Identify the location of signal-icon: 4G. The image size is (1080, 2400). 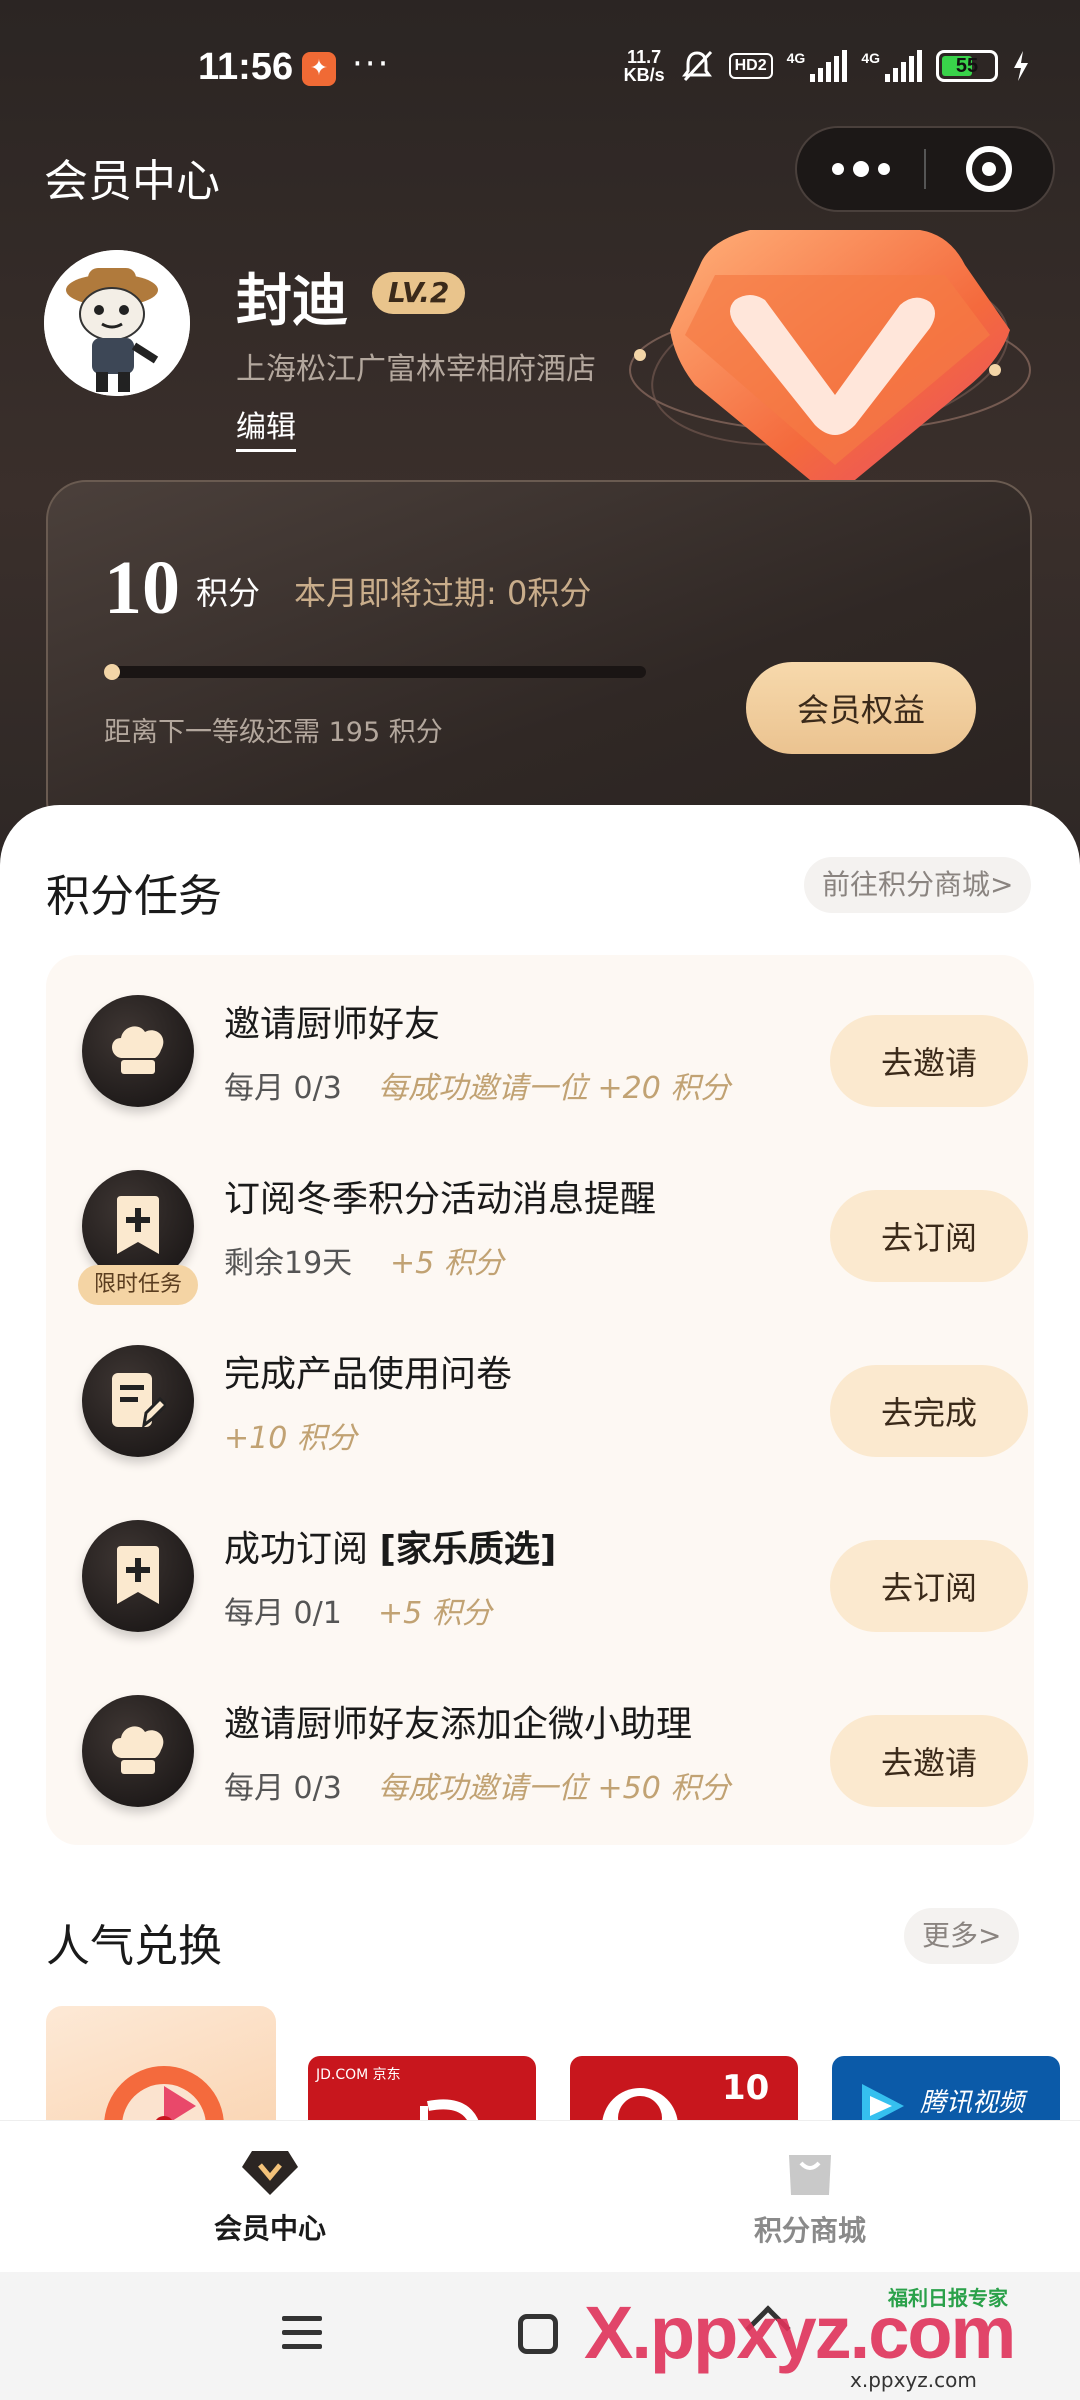
(817, 66).